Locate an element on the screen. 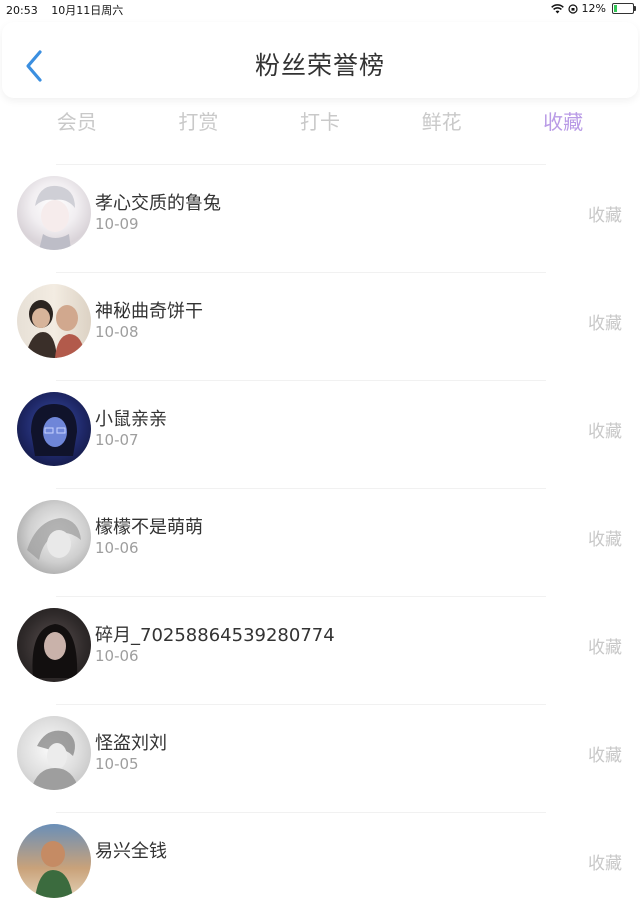 The image size is (640, 920). fan-name: 碎月_70258864539280774 is located at coordinates (215, 635).